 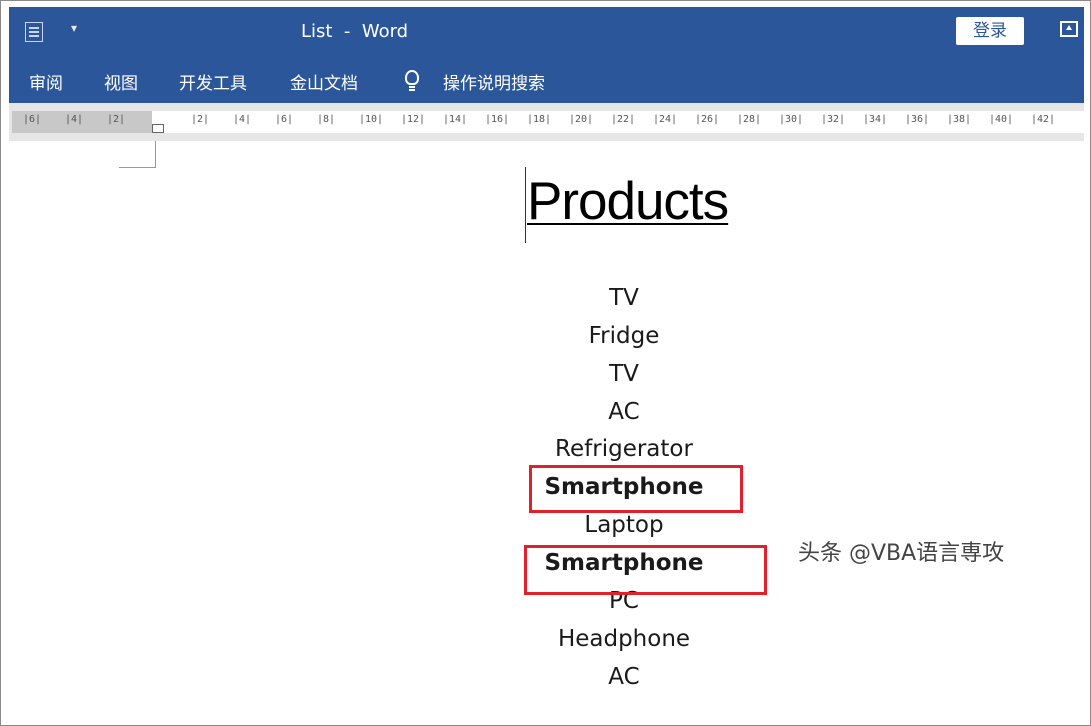 What do you see at coordinates (546, 32) in the screenshot?
I see `title-bar: ▾ List - Word 登录` at bounding box center [546, 32].